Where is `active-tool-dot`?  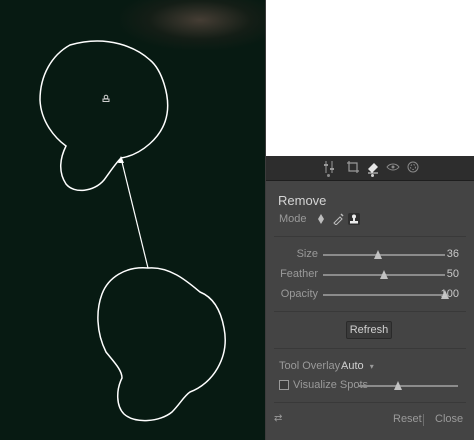 active-tool-dot is located at coordinates (372, 175).